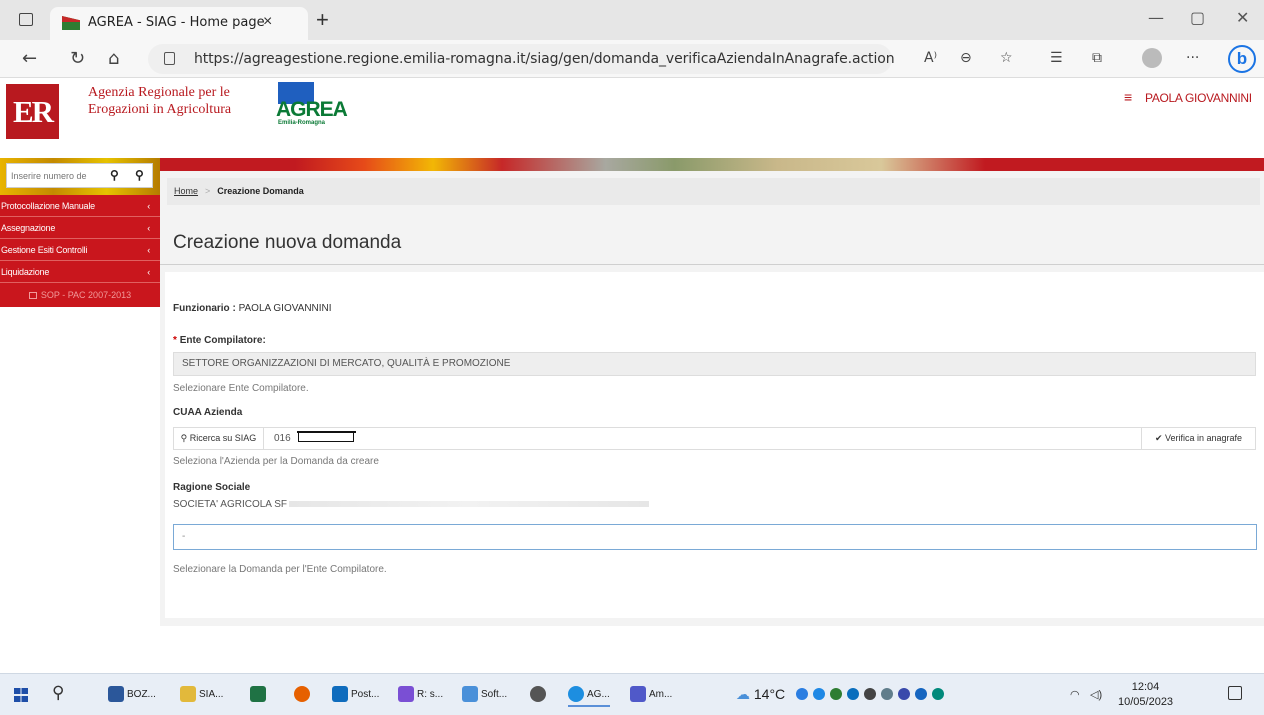  I want to click on hamburger-menu-icon: ≡, so click(1128, 97).